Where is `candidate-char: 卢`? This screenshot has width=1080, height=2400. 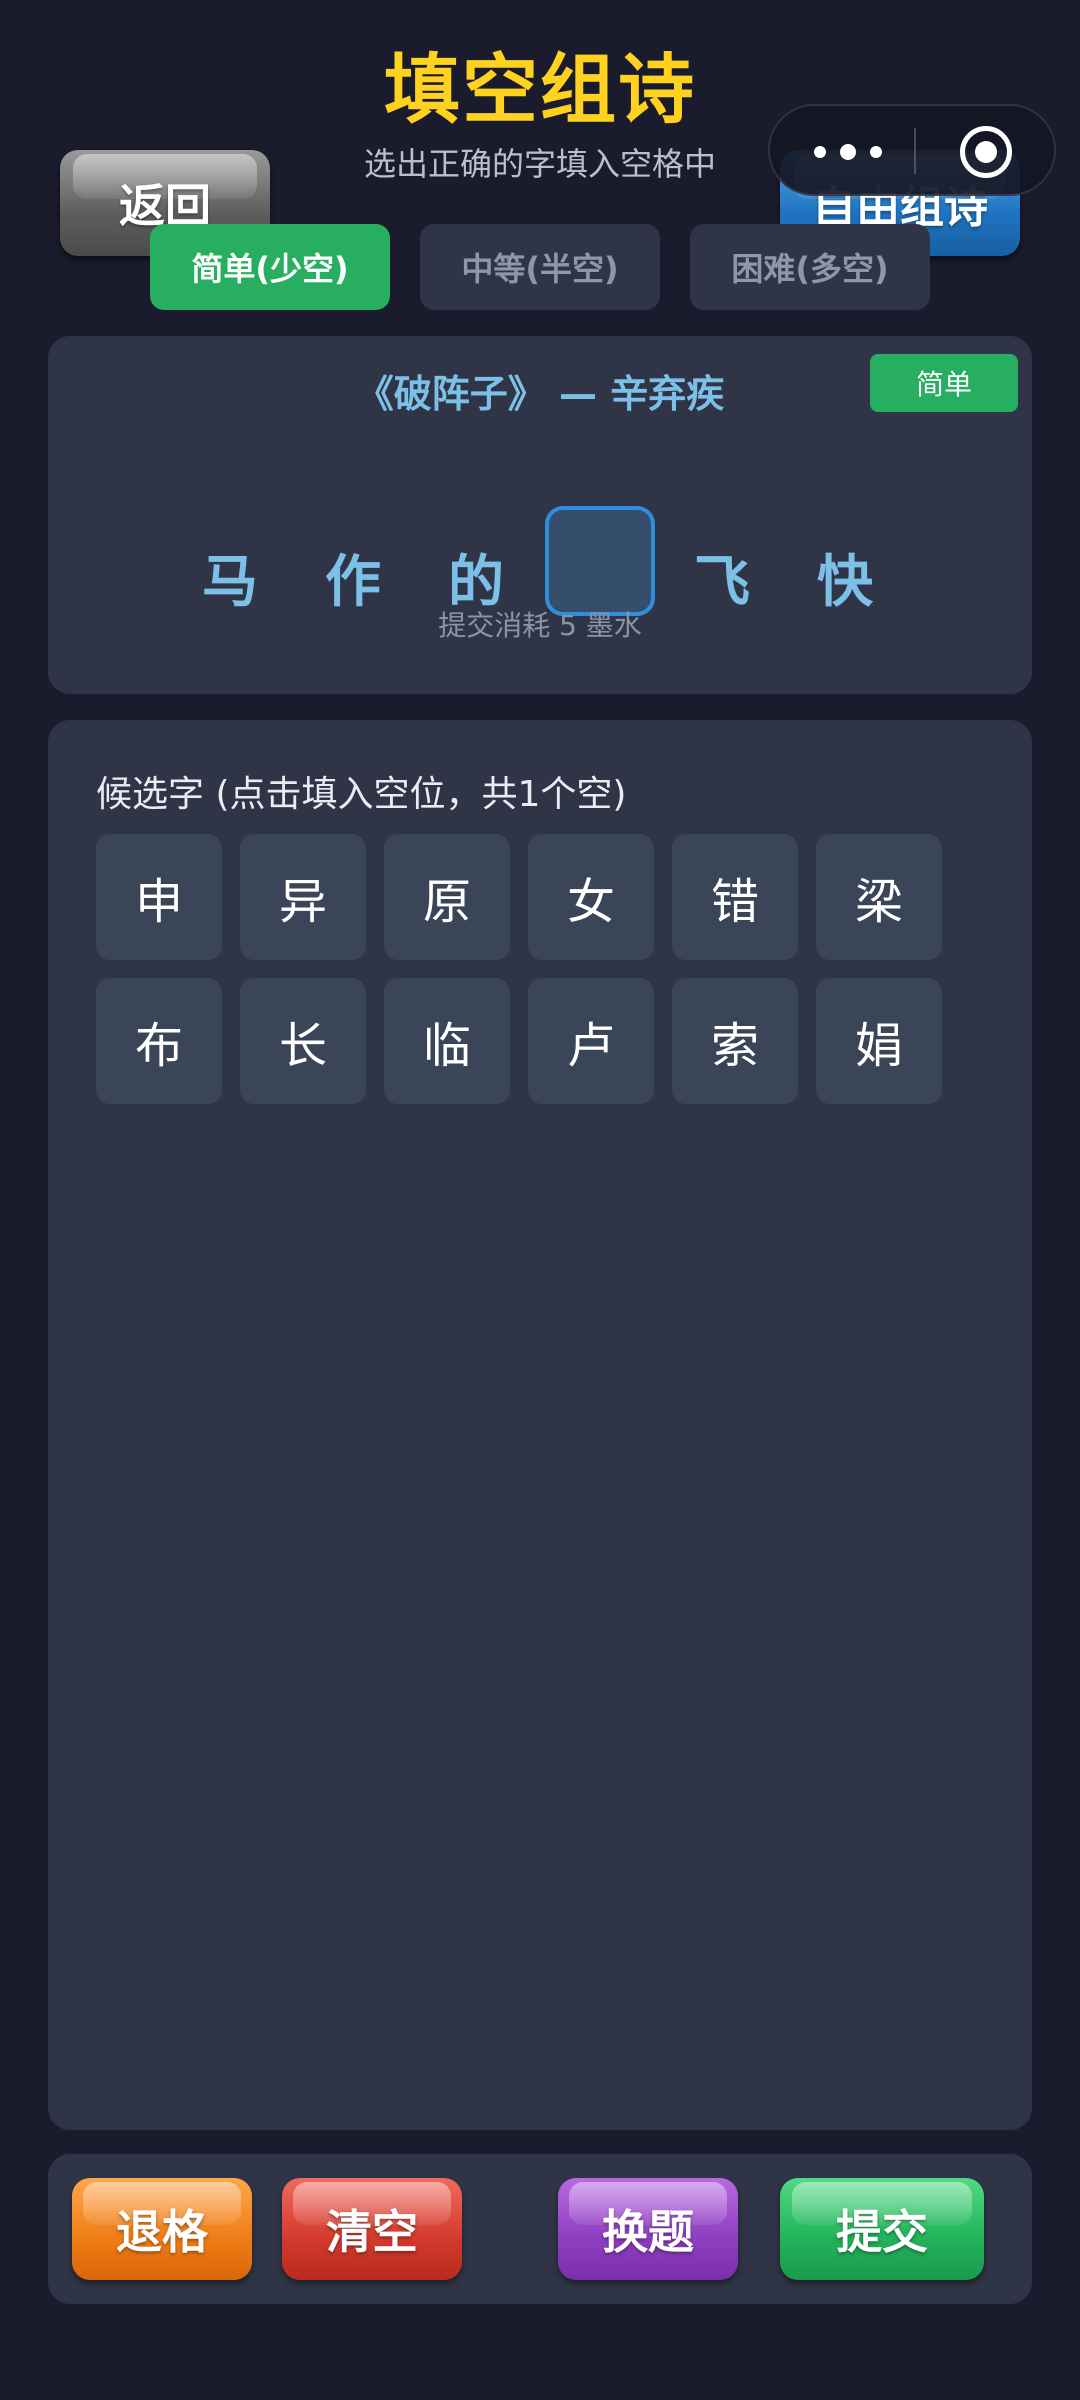 candidate-char: 卢 is located at coordinates (591, 1041).